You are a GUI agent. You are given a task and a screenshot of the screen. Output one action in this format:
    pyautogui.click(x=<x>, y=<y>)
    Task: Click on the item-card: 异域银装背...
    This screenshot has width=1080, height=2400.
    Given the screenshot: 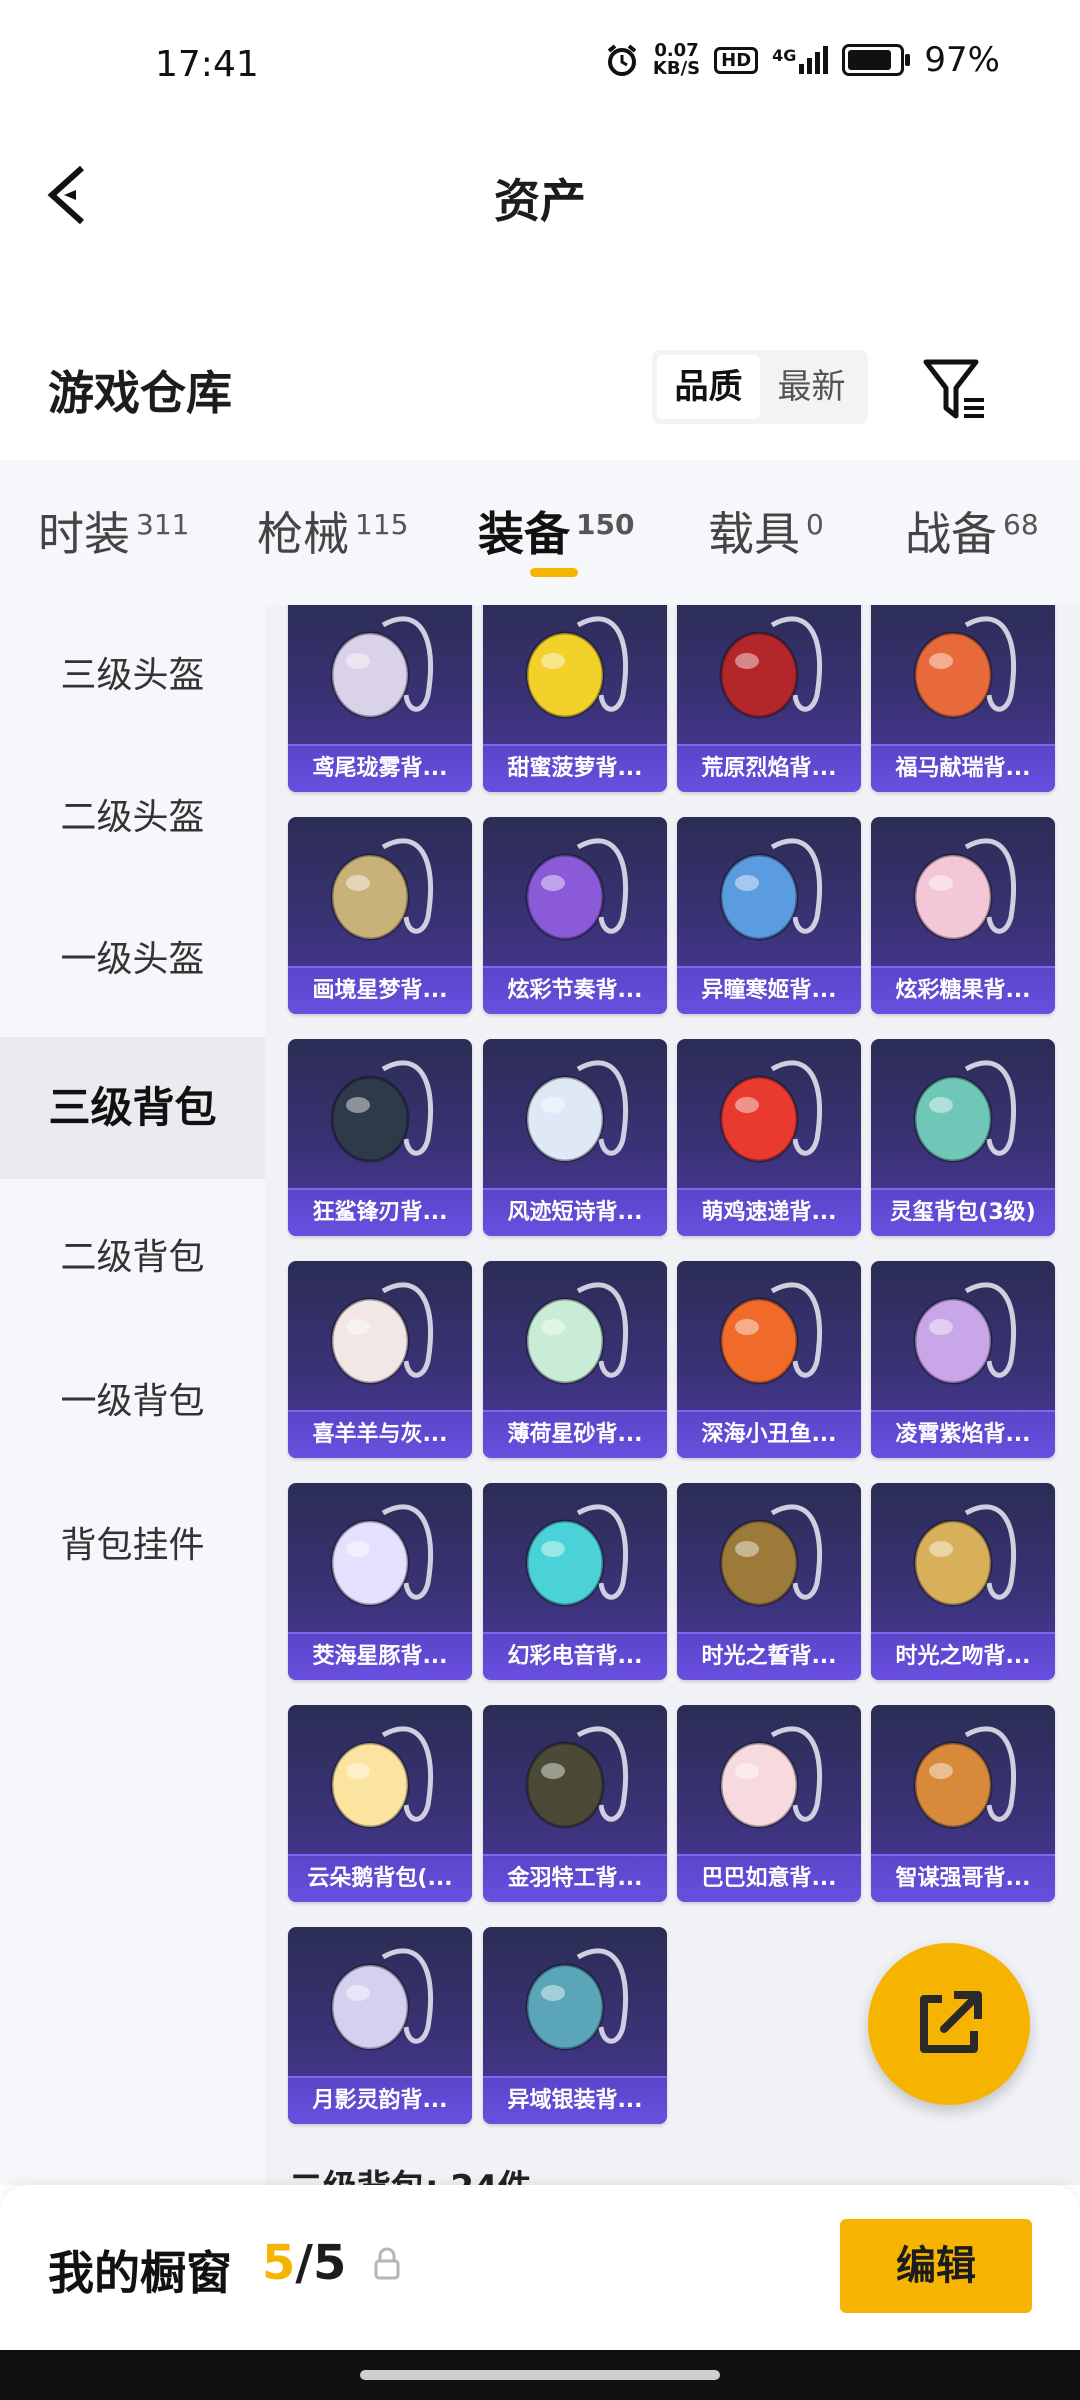 What is the action you would take?
    pyautogui.click(x=575, y=2025)
    